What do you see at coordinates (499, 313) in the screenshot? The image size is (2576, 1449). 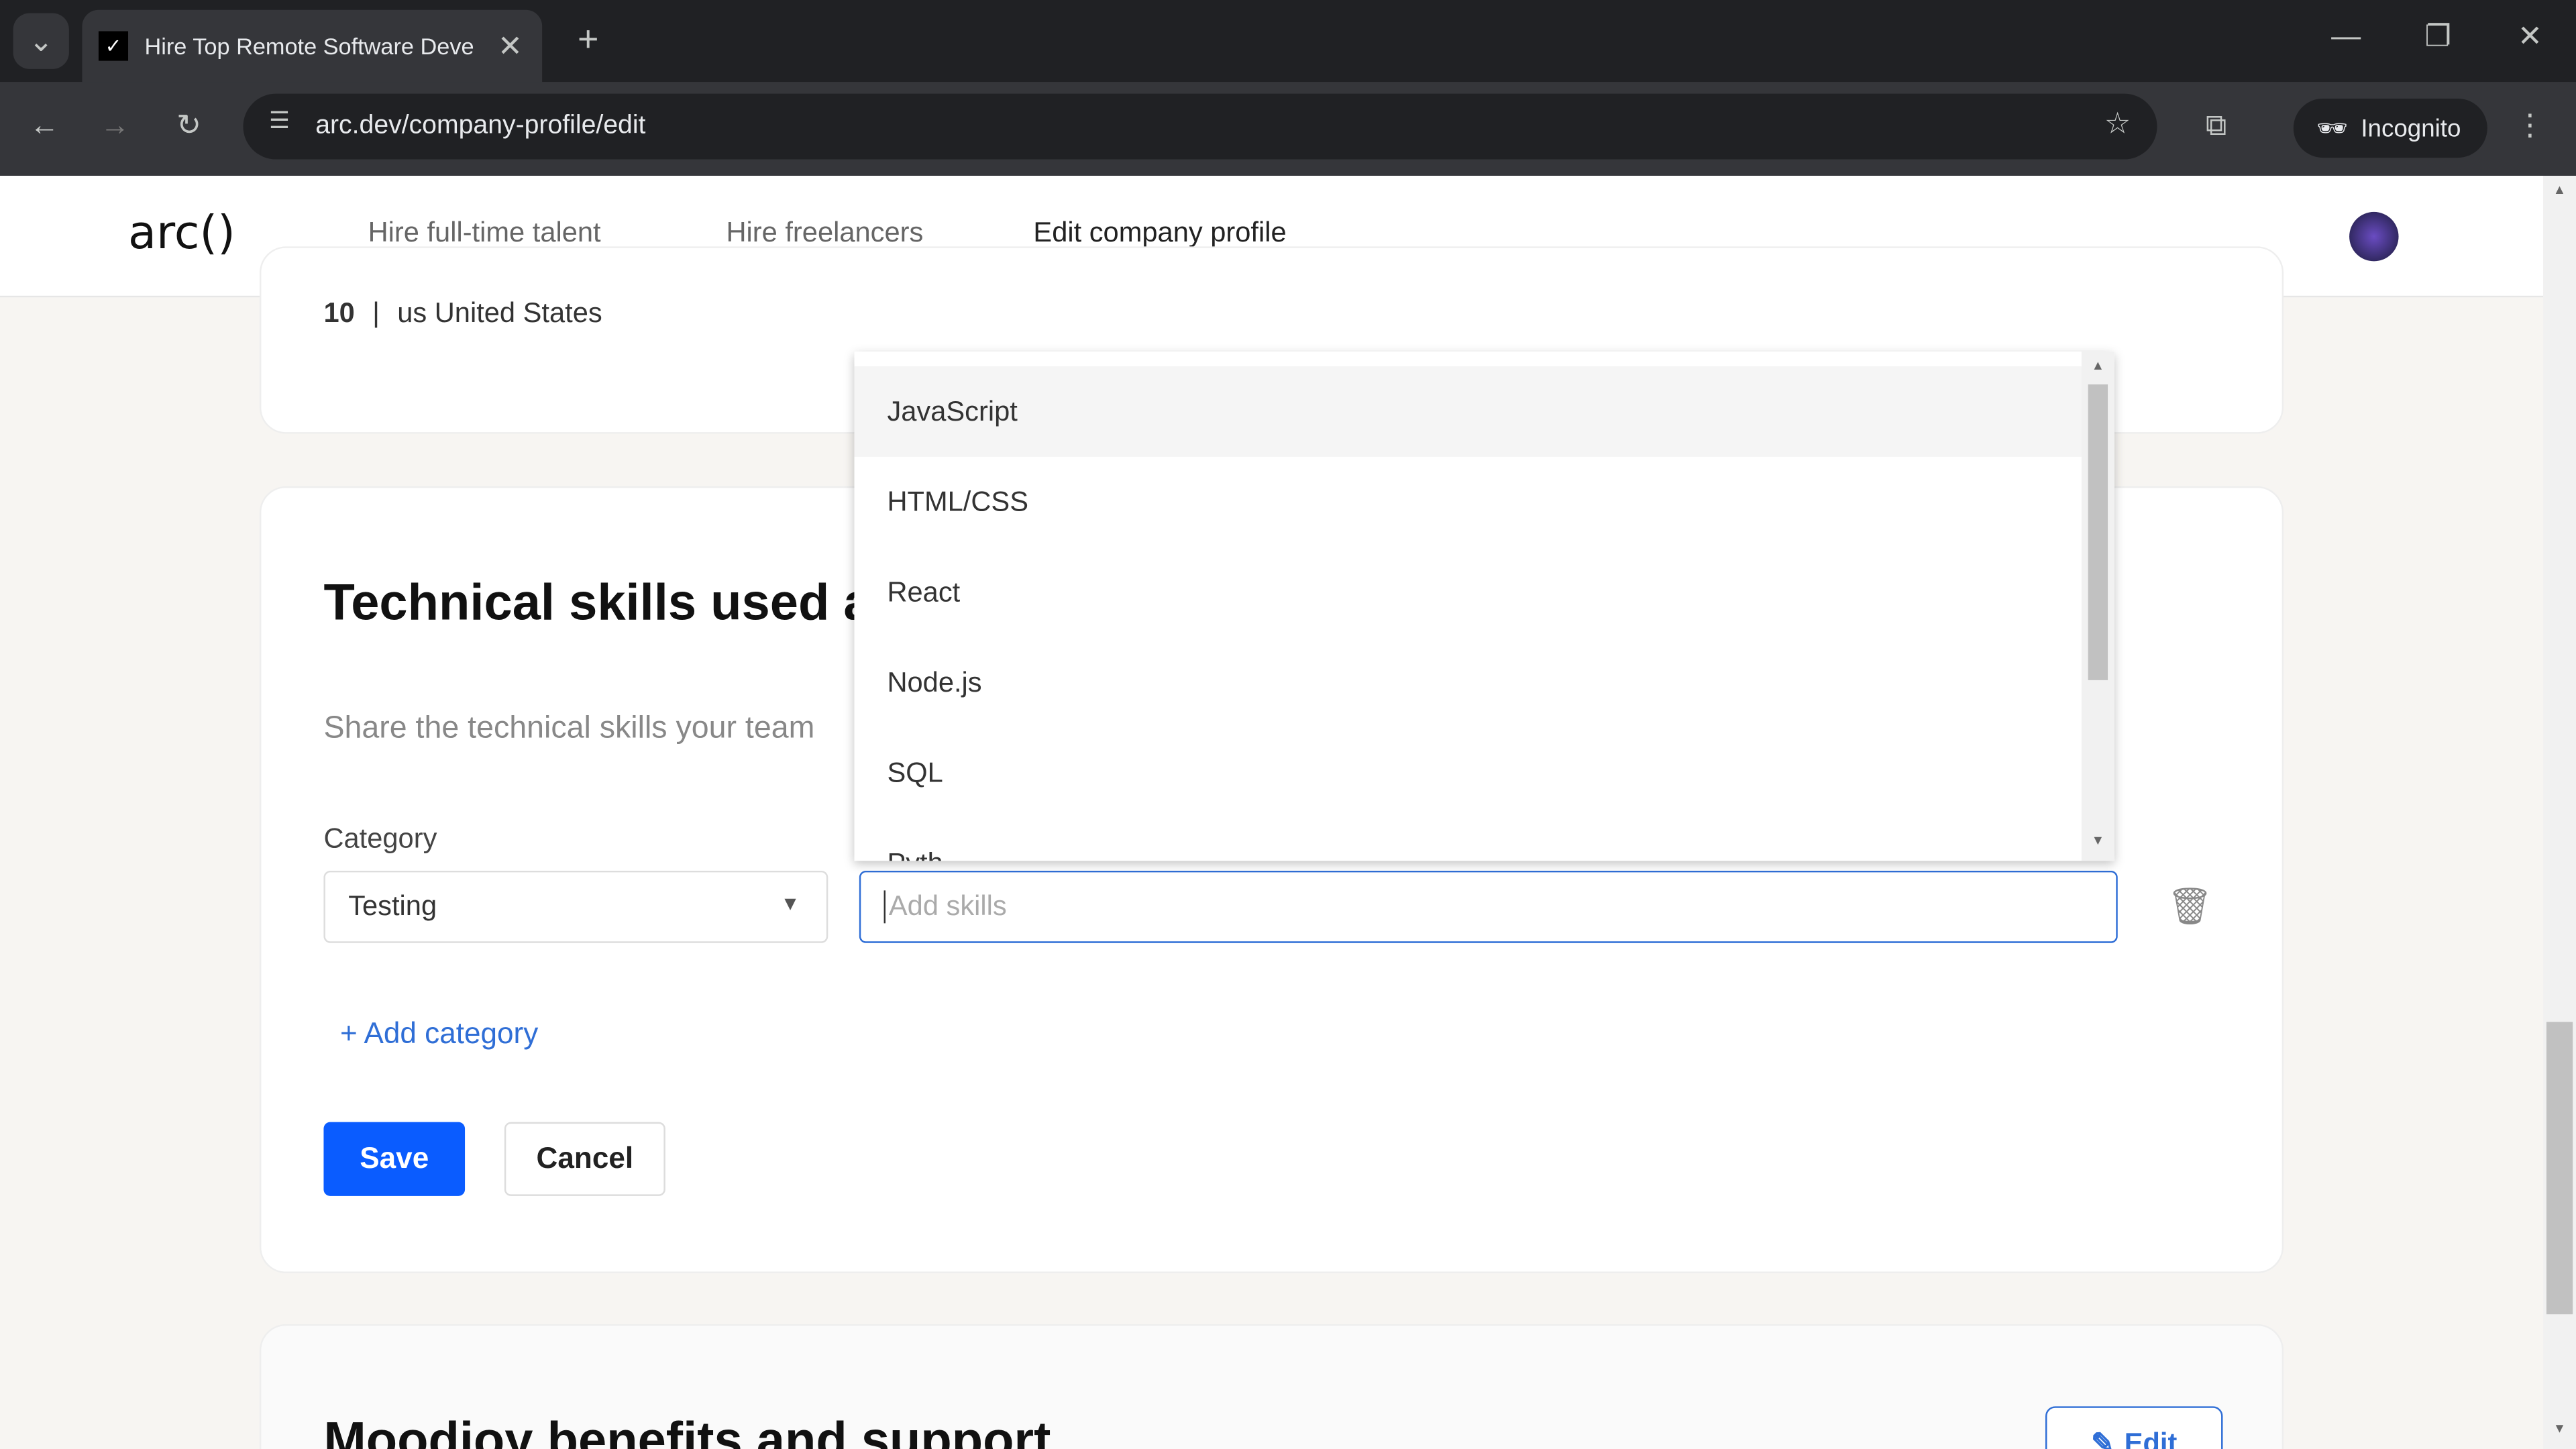 I see `country: us United States` at bounding box center [499, 313].